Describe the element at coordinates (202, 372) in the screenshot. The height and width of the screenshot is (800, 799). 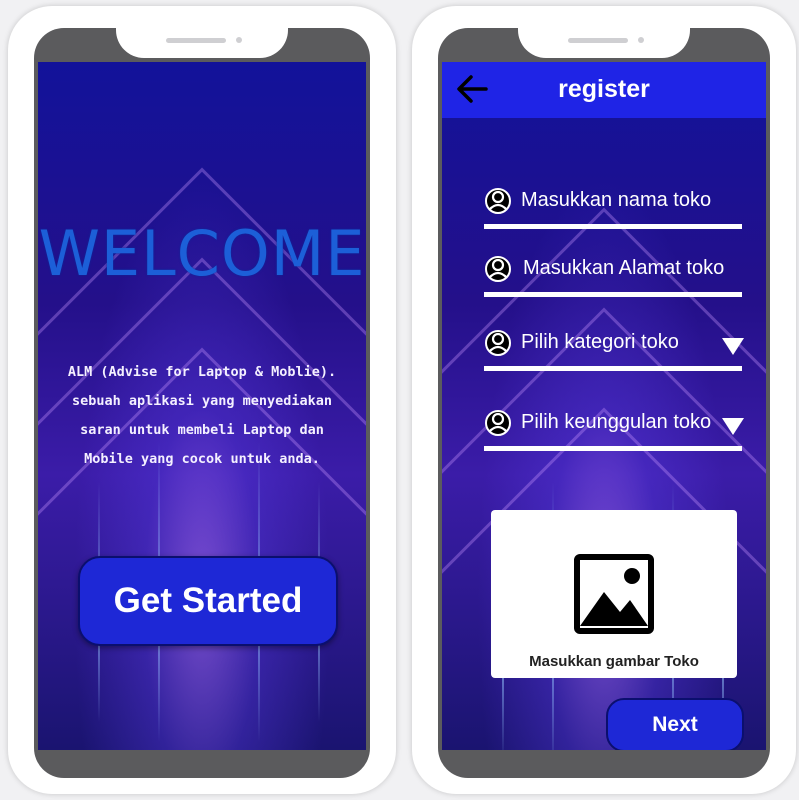
I see `description-line: ALM (Advise for Laptop & Moblie).` at that location.